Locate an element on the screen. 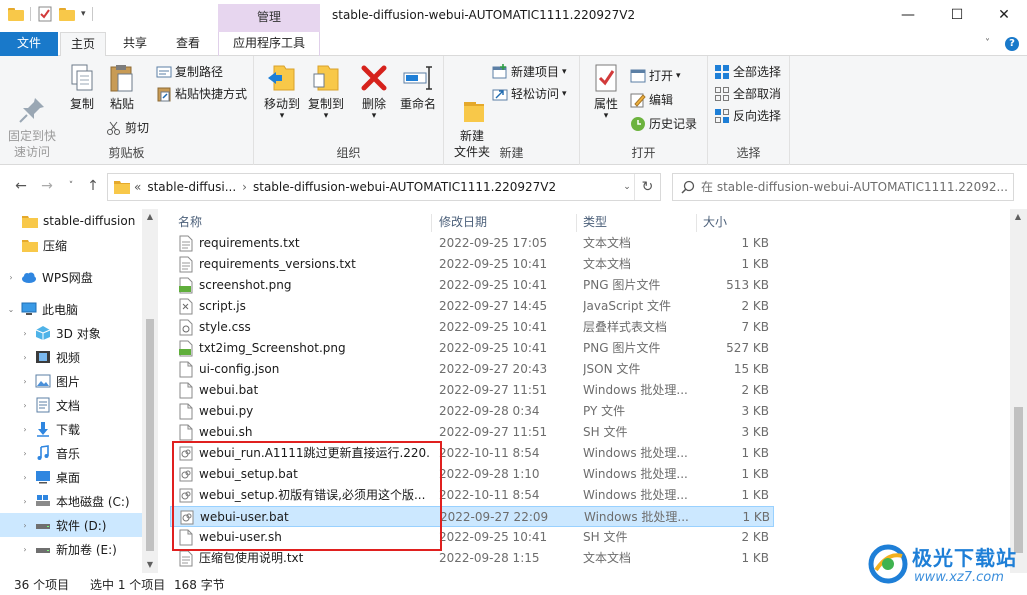  file-row: webui.py 2022-09-28 0:34 PY 文件 3 KB is located at coordinates (472, 411).